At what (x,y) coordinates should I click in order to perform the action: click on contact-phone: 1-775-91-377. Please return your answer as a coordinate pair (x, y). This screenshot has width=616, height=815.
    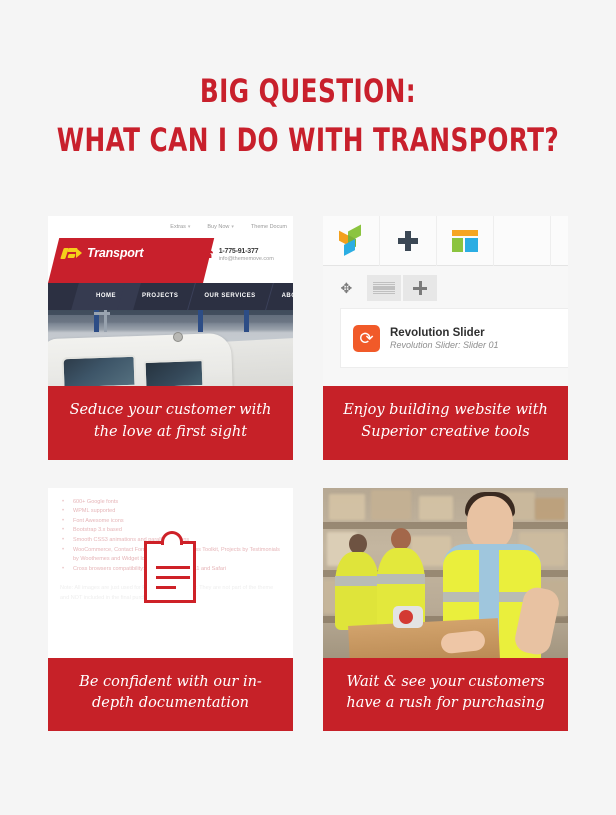
    Looking at the image, I should click on (238, 251).